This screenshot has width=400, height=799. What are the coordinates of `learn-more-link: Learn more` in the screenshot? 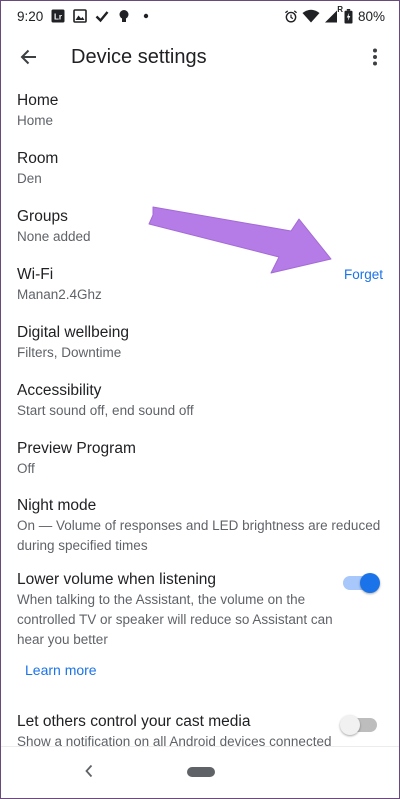 It's located at (61, 670).